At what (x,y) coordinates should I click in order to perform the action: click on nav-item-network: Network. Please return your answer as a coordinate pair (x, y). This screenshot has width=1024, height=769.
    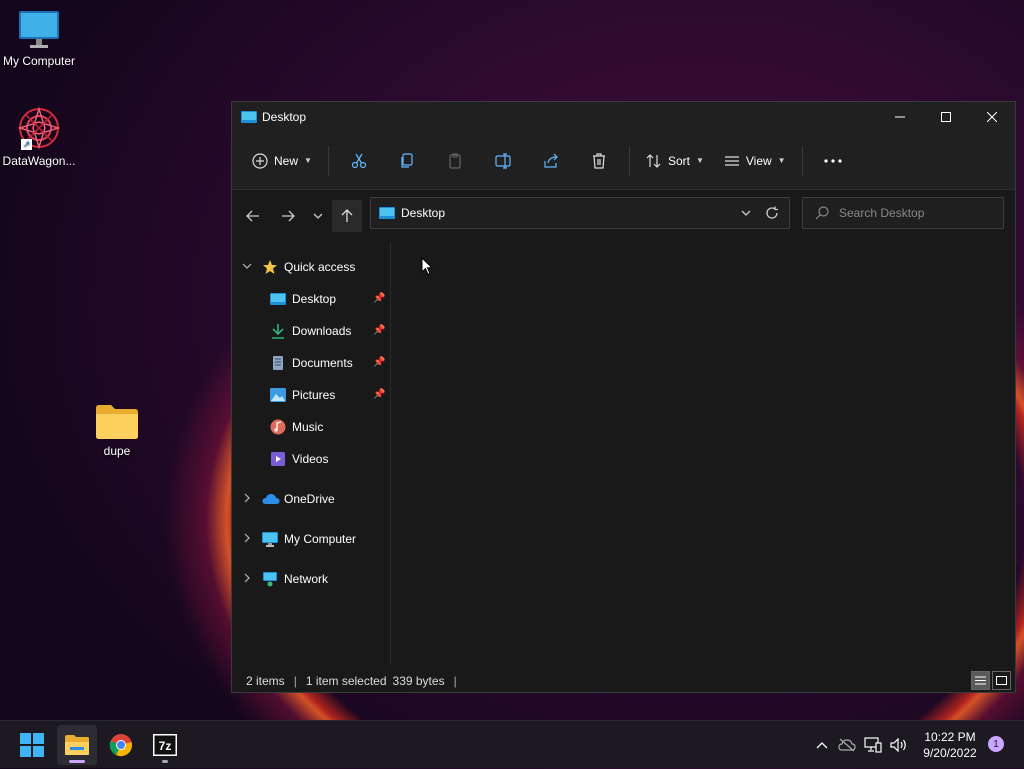
    Looking at the image, I should click on (295, 579).